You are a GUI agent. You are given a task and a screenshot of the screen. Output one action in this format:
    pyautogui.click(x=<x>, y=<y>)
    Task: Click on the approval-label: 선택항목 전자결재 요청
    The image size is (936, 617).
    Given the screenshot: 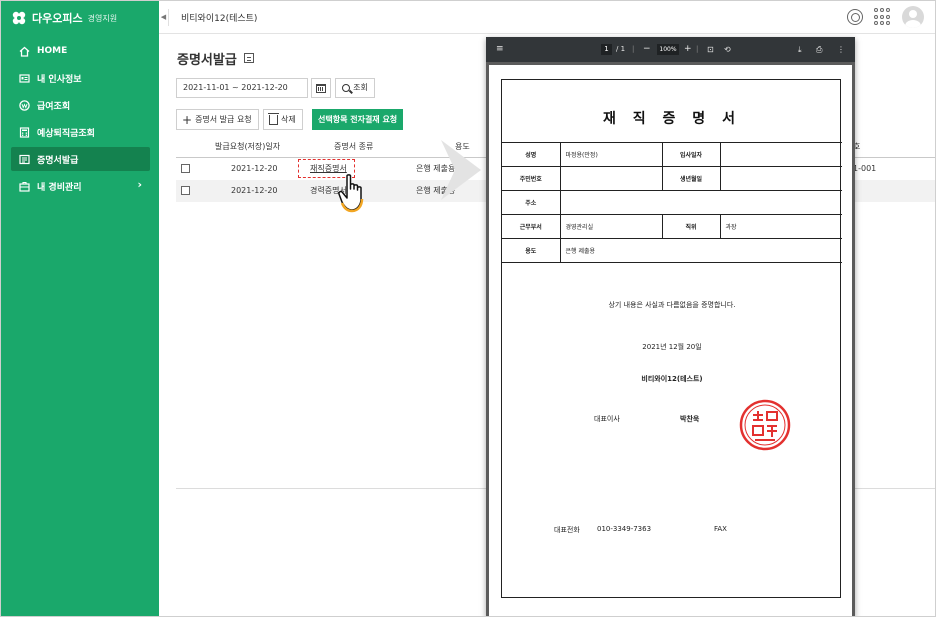 What is the action you would take?
    pyautogui.click(x=358, y=119)
    